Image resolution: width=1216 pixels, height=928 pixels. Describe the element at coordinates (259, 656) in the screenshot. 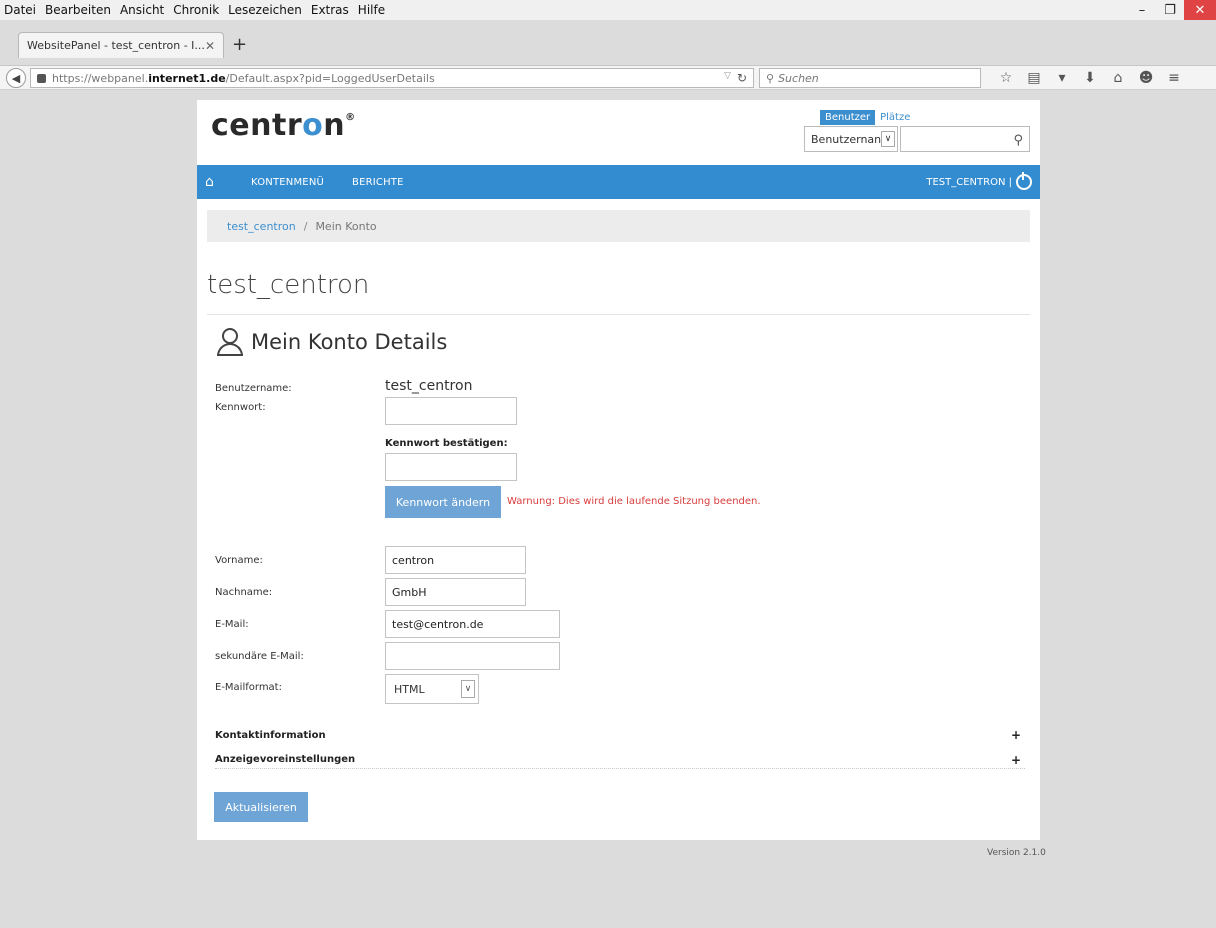

I see `secondary-email-label: sekundäre E-Mail:` at that location.